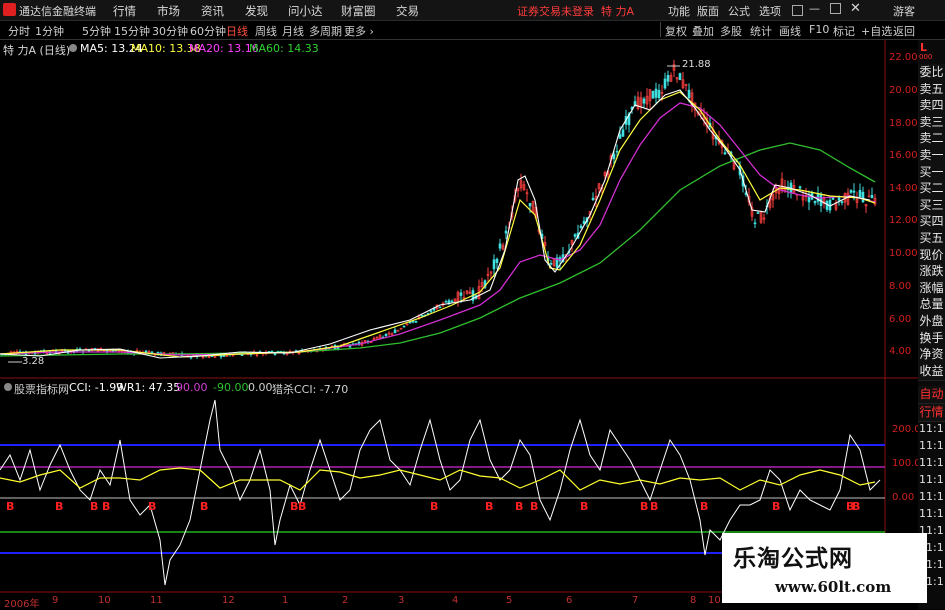 The image size is (945, 610). Describe the element at coordinates (9, 9) in the screenshot. I see `app-logo-icon` at that location.